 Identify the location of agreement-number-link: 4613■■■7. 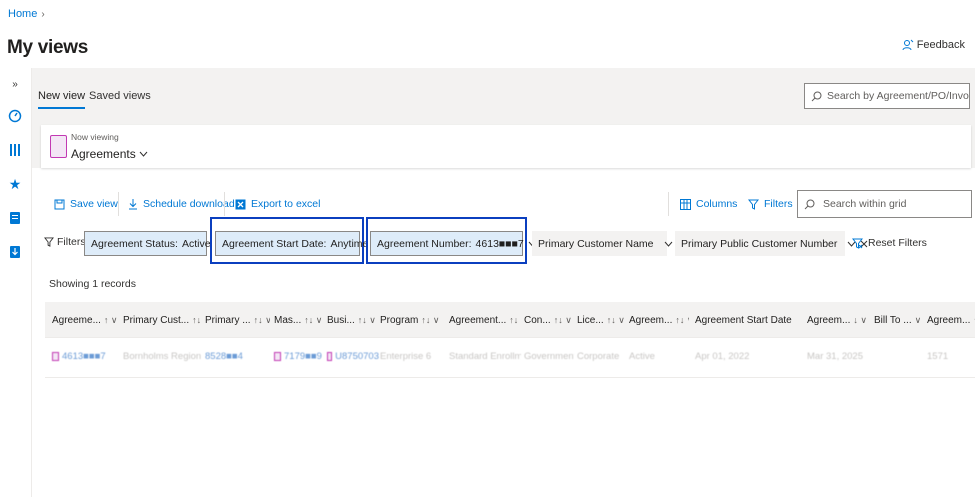
(83, 356).